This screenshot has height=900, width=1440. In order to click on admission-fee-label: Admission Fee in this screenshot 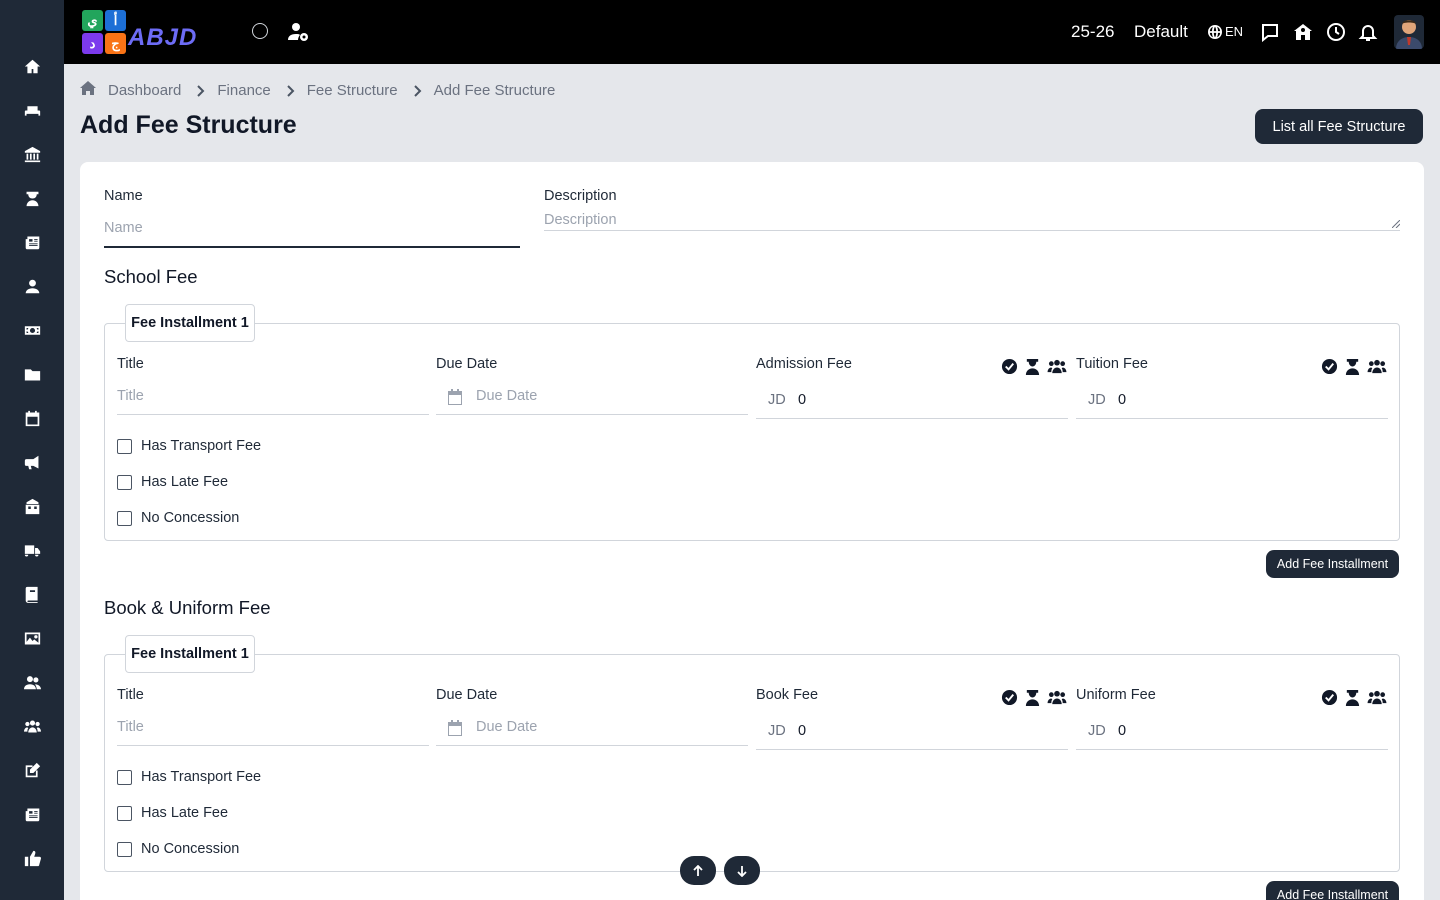, I will do `click(804, 364)`.